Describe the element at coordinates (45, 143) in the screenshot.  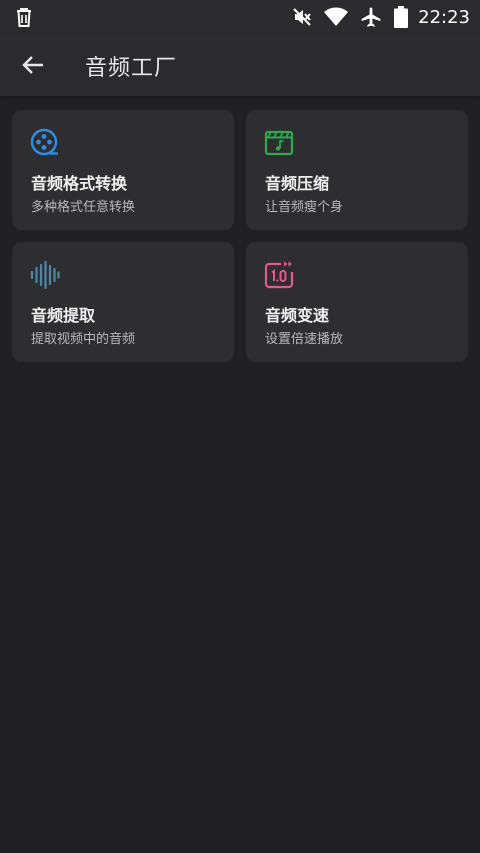
I see `film-reel-icon` at that location.